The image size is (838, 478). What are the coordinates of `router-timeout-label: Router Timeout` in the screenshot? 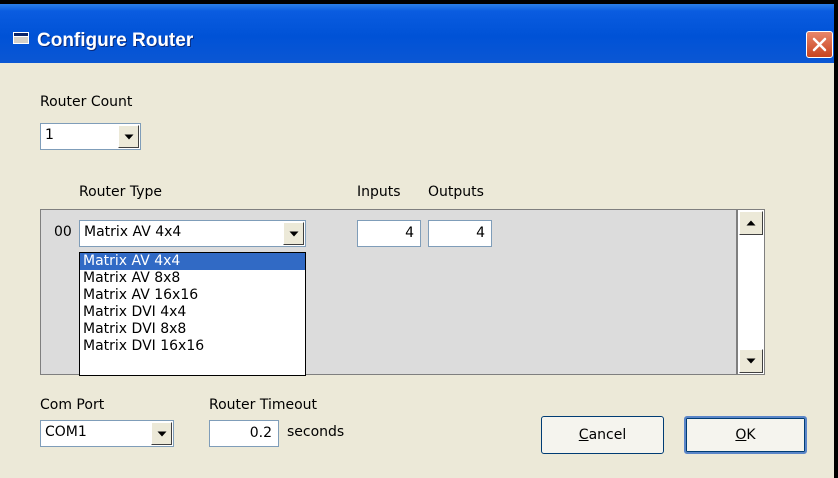 It's located at (263, 405).